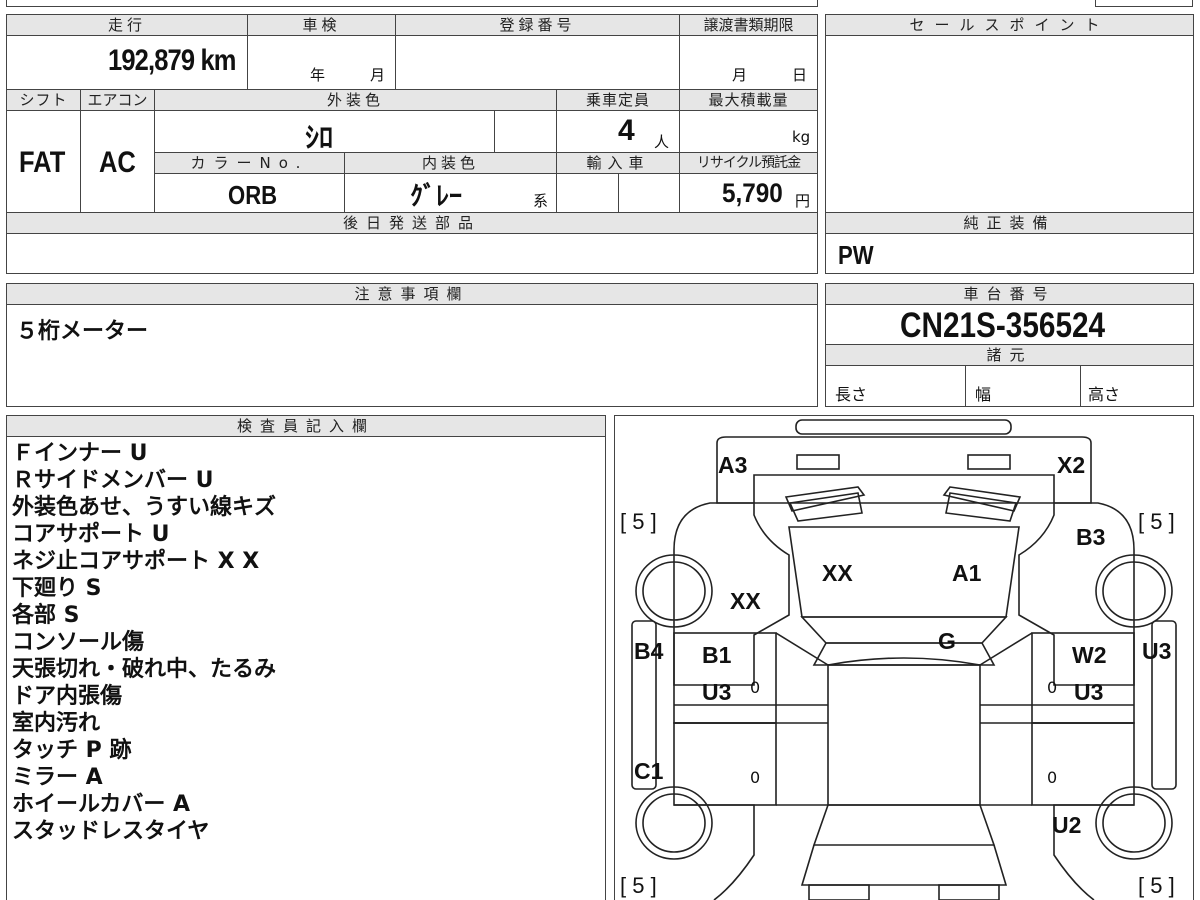  What do you see at coordinates (733, 465) in the screenshot?
I see `damage-a3: A3` at bounding box center [733, 465].